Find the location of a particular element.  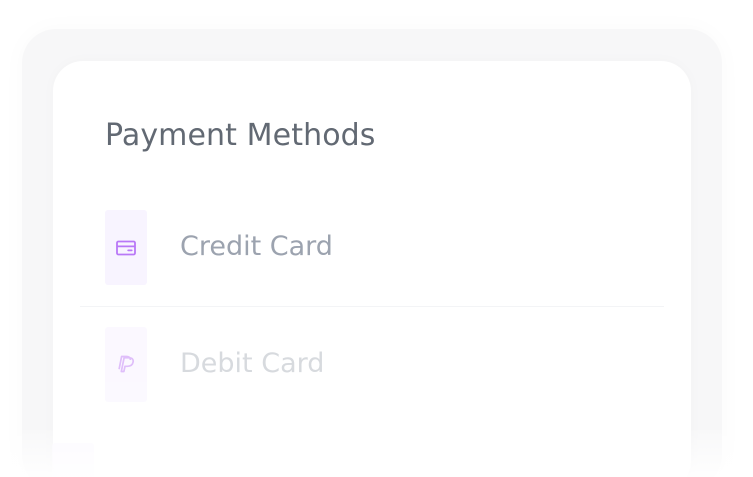

partially-visible-icon-tile is located at coordinates (73, 460).